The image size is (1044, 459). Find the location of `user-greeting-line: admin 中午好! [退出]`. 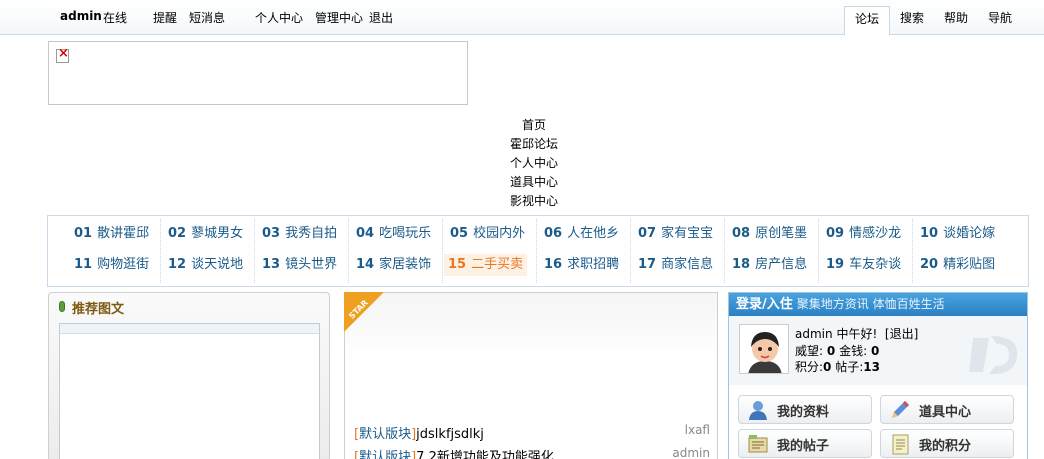

user-greeting-line: admin 中午好! [退出] is located at coordinates (856, 333).